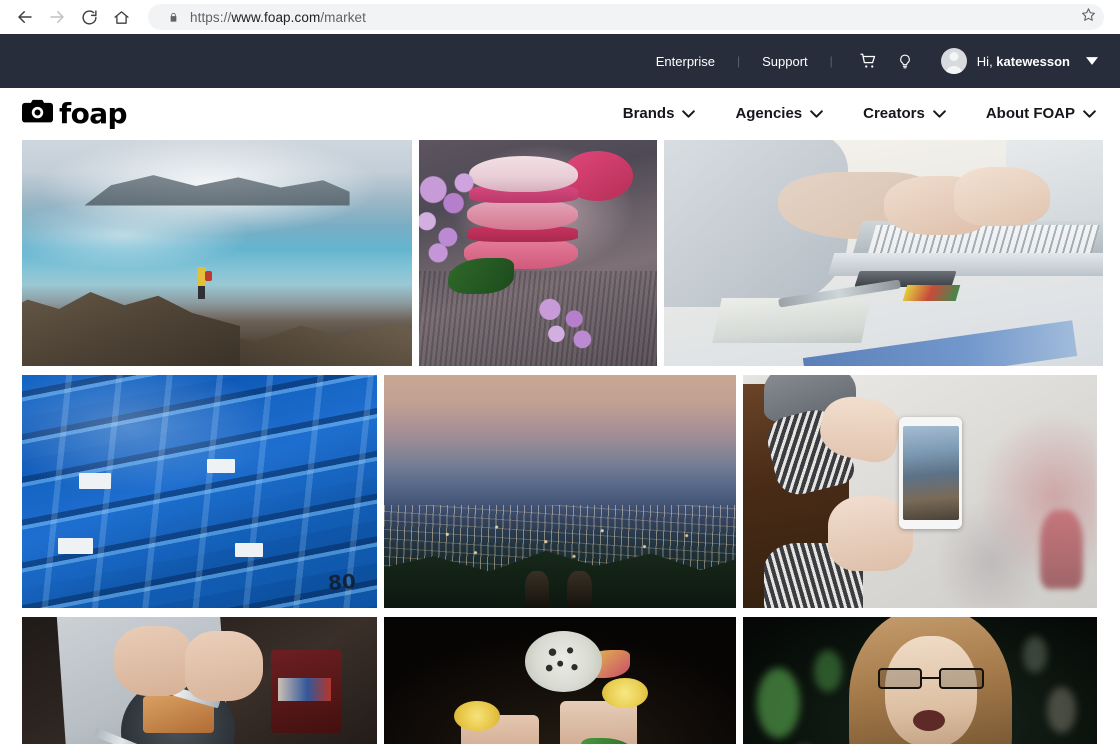 This screenshot has height=744, width=1120. Describe the element at coordinates (342, 582) in the screenshot. I see `photo-detail: 80` at that location.